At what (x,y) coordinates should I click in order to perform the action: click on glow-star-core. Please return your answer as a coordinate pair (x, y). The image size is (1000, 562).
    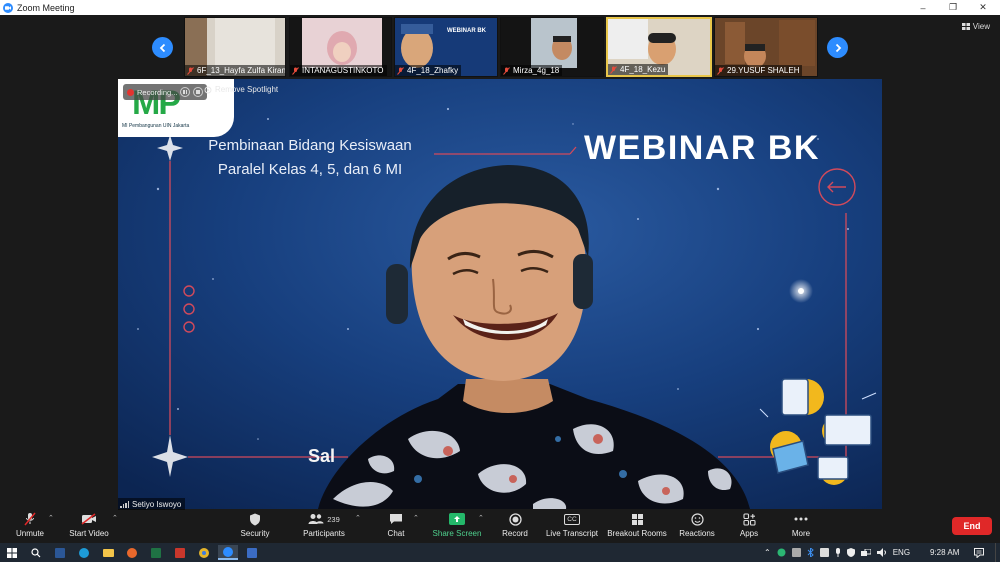
    Looking at the image, I should click on (801, 291).